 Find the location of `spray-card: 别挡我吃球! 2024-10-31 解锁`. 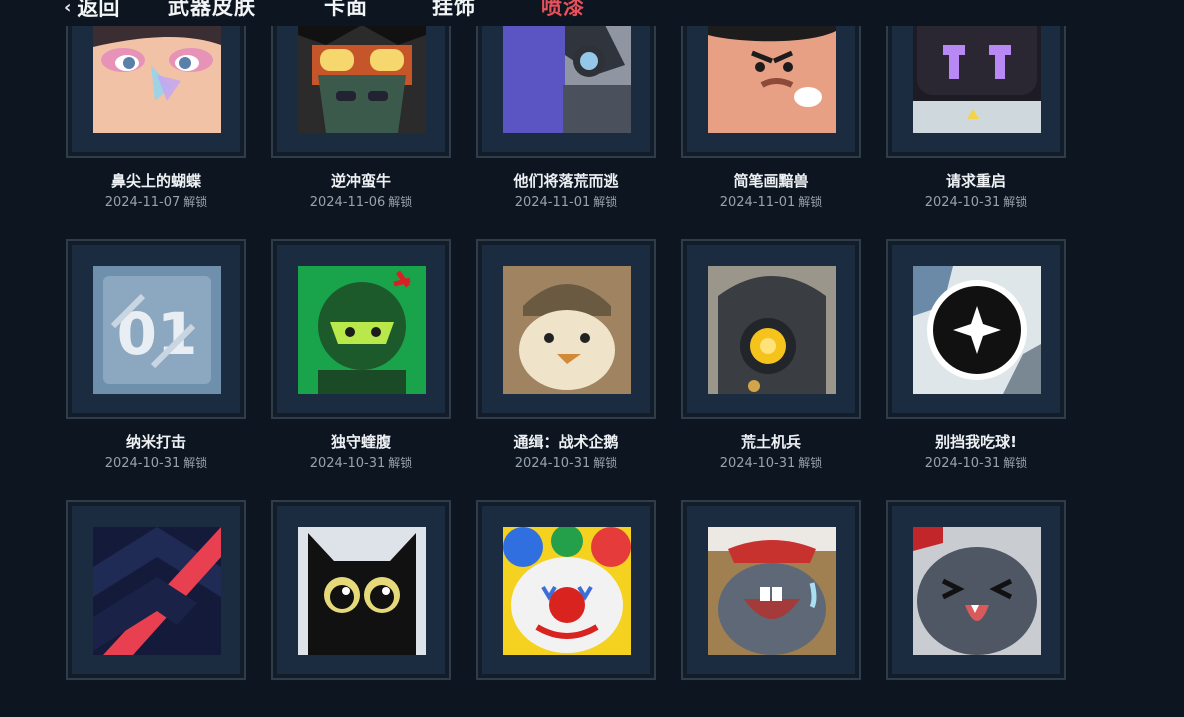

spray-card: 别挡我吃球! 2024-10-31 解锁 is located at coordinates (976, 359).